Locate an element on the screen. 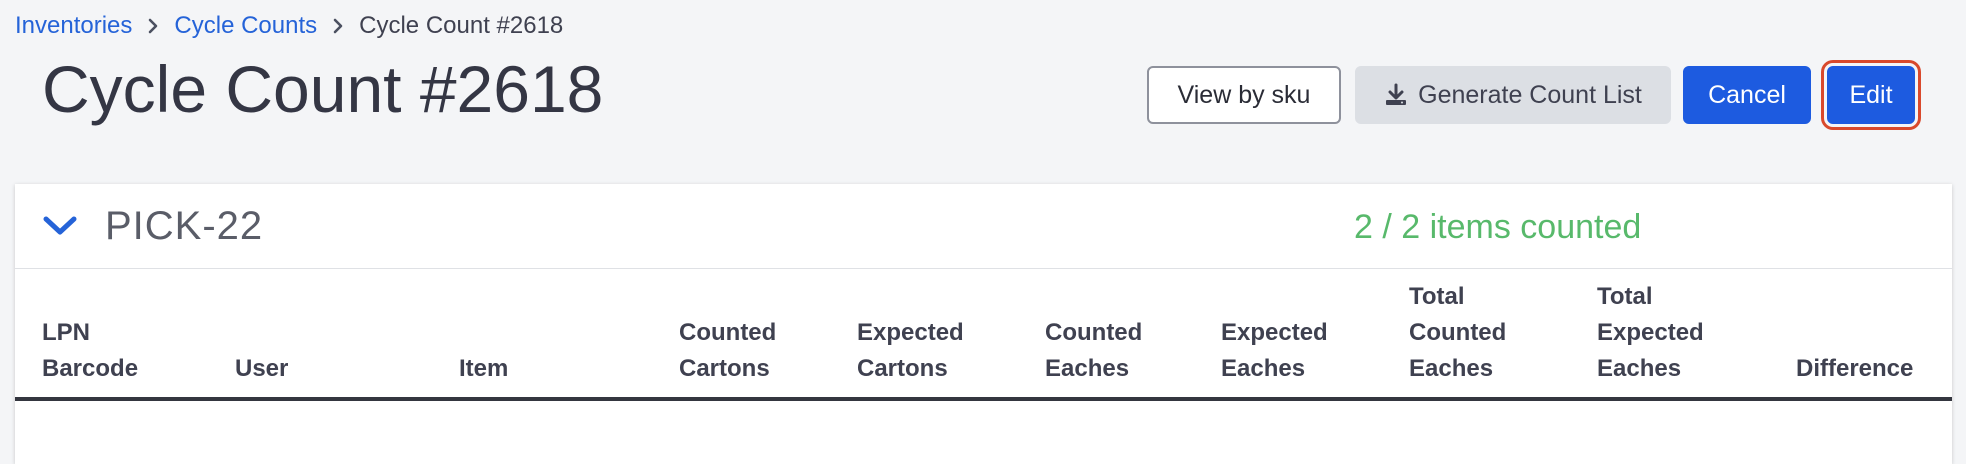 The height and width of the screenshot is (464, 1966). breadcrumb-current: Cycle Count #2618 is located at coordinates (461, 25).